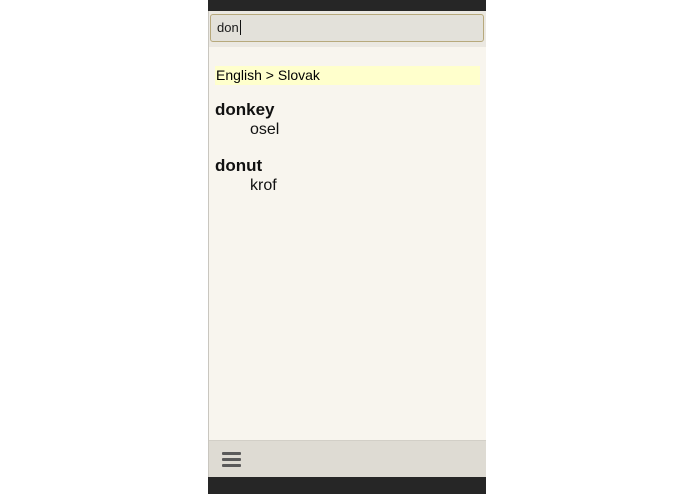  Describe the element at coordinates (265, 129) in the screenshot. I see `entry-translation: osel` at that location.